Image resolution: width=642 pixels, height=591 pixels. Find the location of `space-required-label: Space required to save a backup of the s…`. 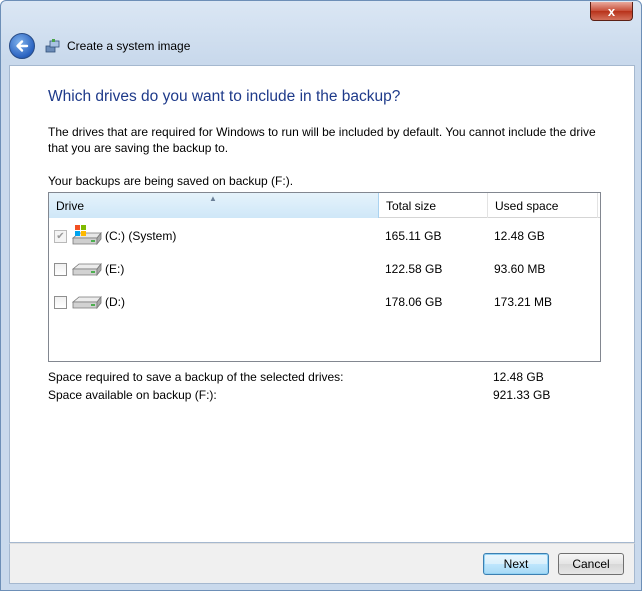

space-required-label: Space required to save a backup of the s… is located at coordinates (196, 377).